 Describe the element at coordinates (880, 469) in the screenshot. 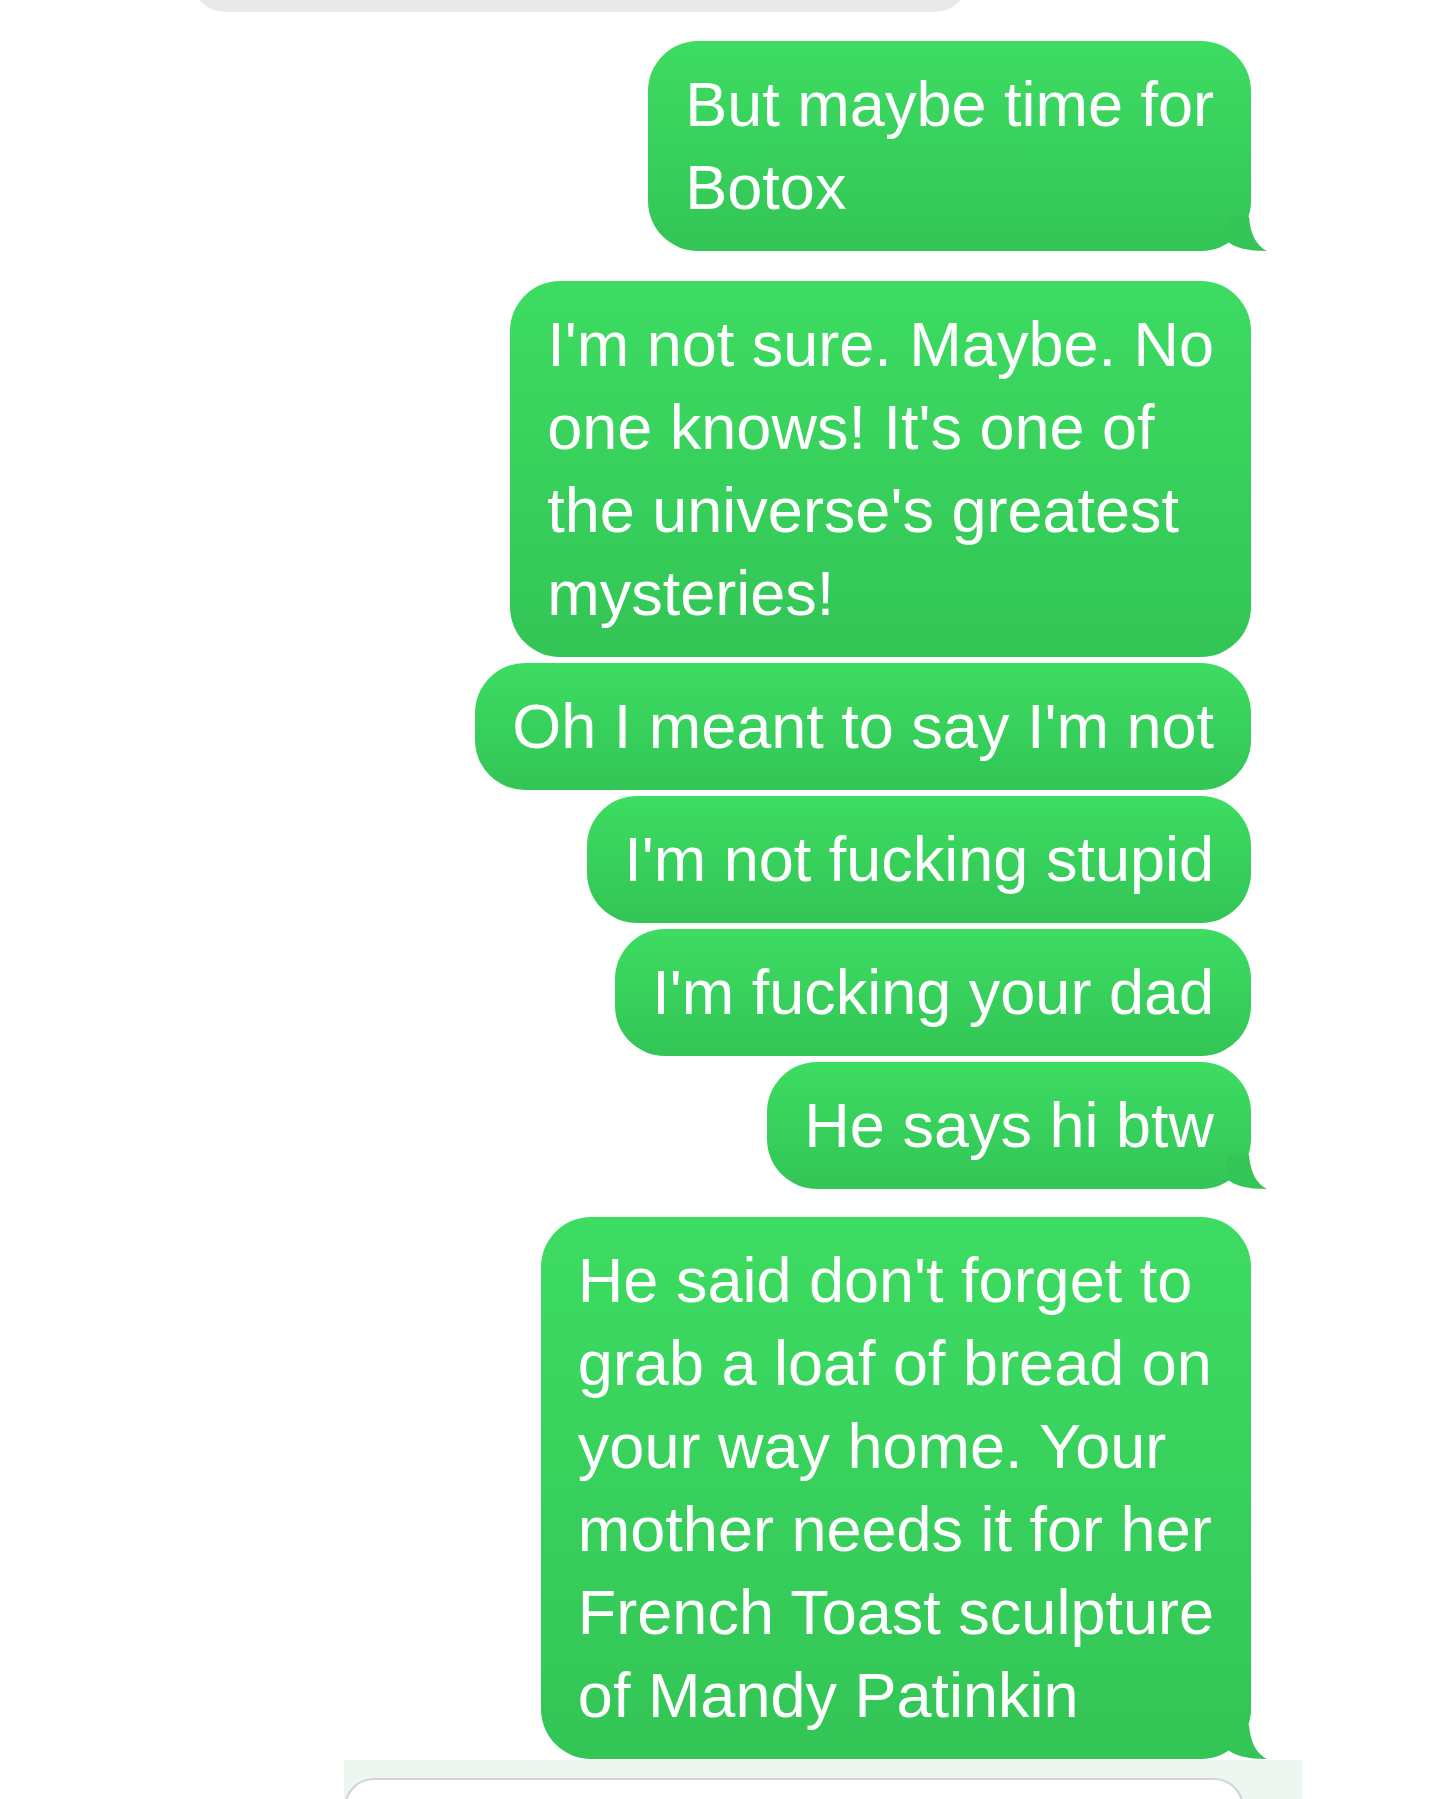

I see `message-bubble: I'm not sure. Maybe. No one knows! It's one of the universe's greatest mysteries!` at that location.